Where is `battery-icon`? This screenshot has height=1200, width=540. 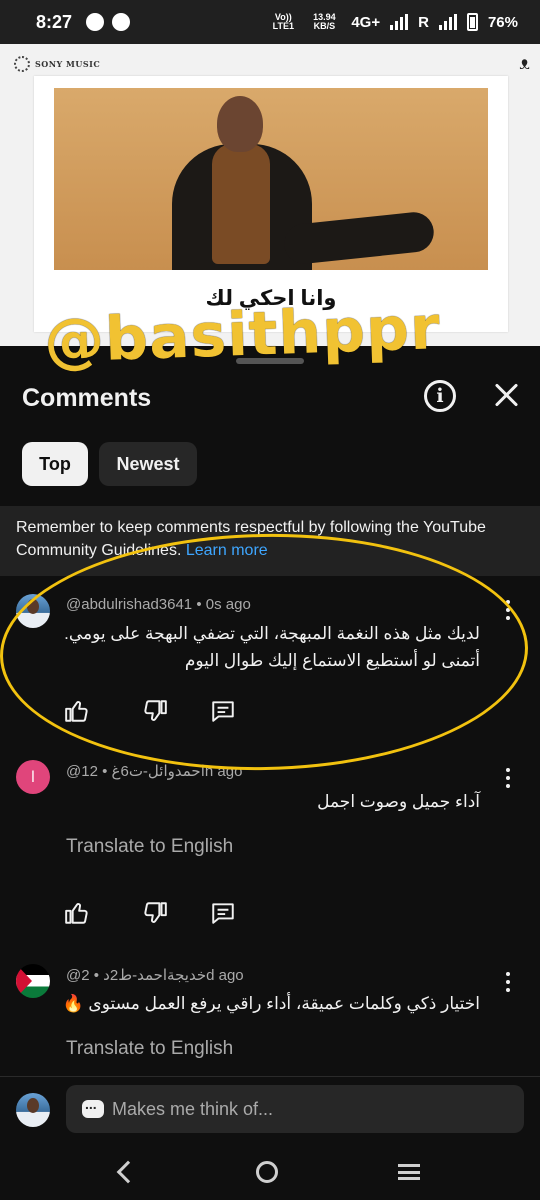 battery-icon is located at coordinates (472, 22).